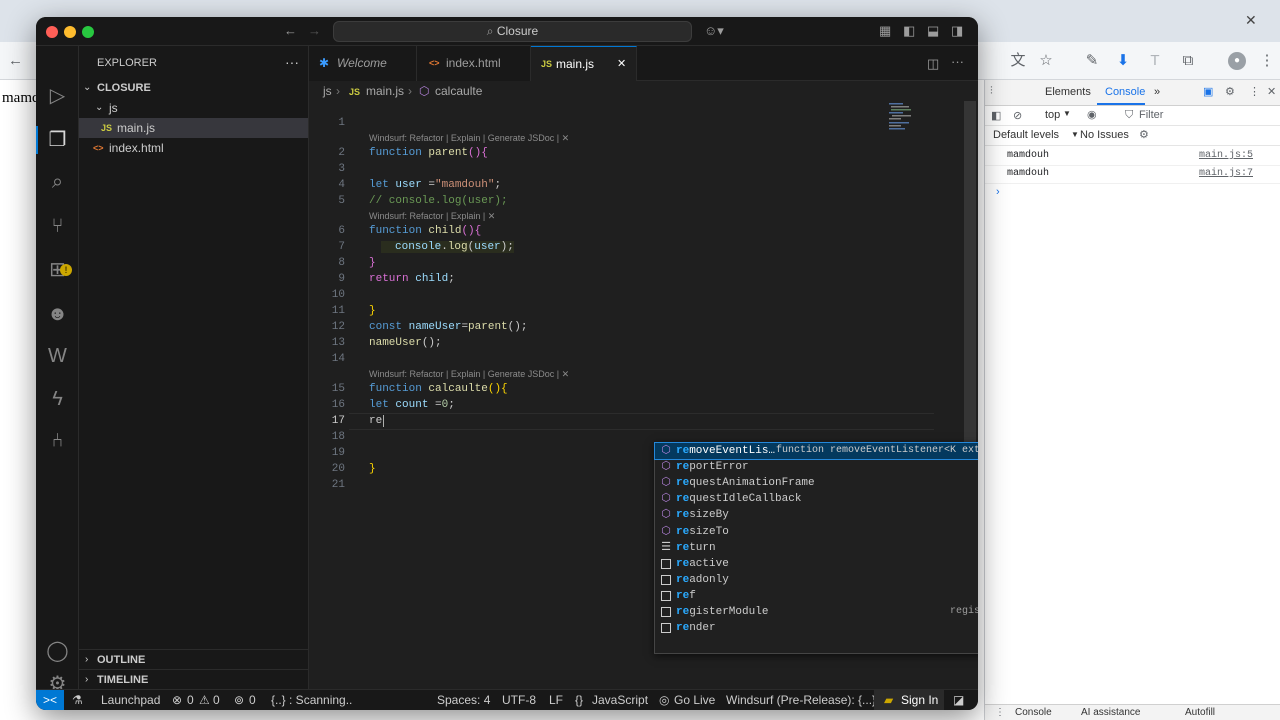 The image size is (1280, 720). I want to click on suggestion-item: readonlyreadonly, so click(816, 580).